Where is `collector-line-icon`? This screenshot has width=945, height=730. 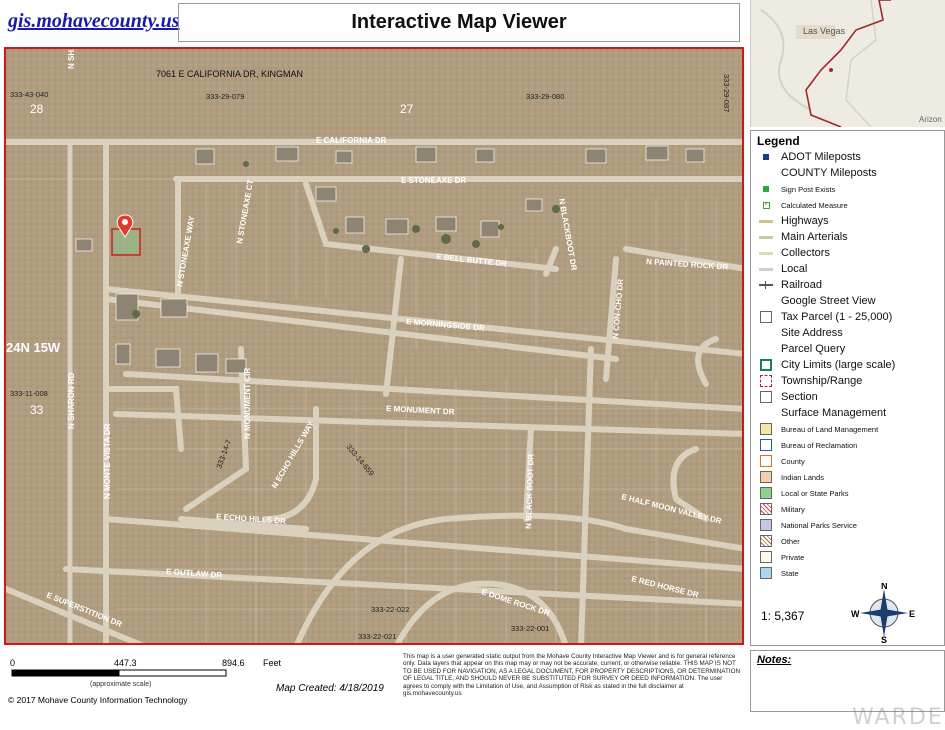 collector-line-icon is located at coordinates (766, 253).